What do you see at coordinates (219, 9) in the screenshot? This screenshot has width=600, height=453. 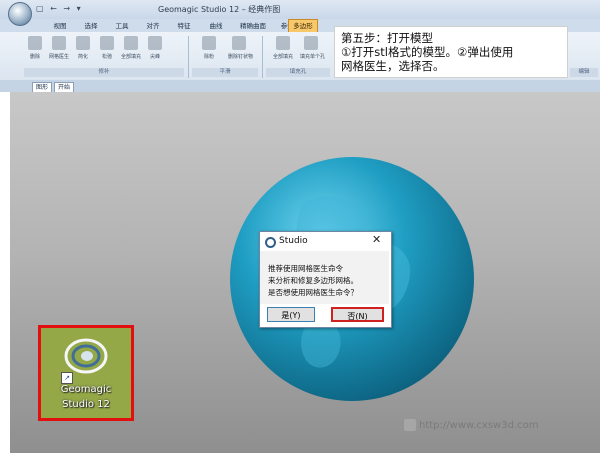 I see `window-title: Geomagic Studio 12 – 经典作图` at bounding box center [219, 9].